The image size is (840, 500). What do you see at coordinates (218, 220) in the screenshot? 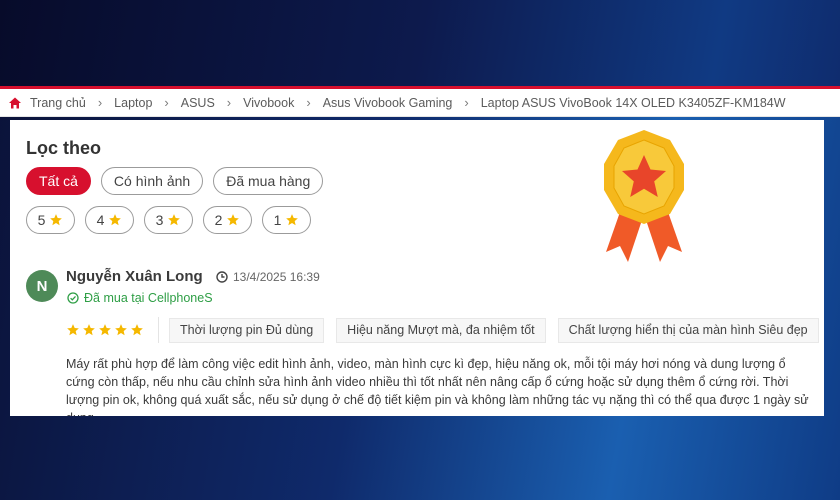
I see `star-count: 2` at bounding box center [218, 220].